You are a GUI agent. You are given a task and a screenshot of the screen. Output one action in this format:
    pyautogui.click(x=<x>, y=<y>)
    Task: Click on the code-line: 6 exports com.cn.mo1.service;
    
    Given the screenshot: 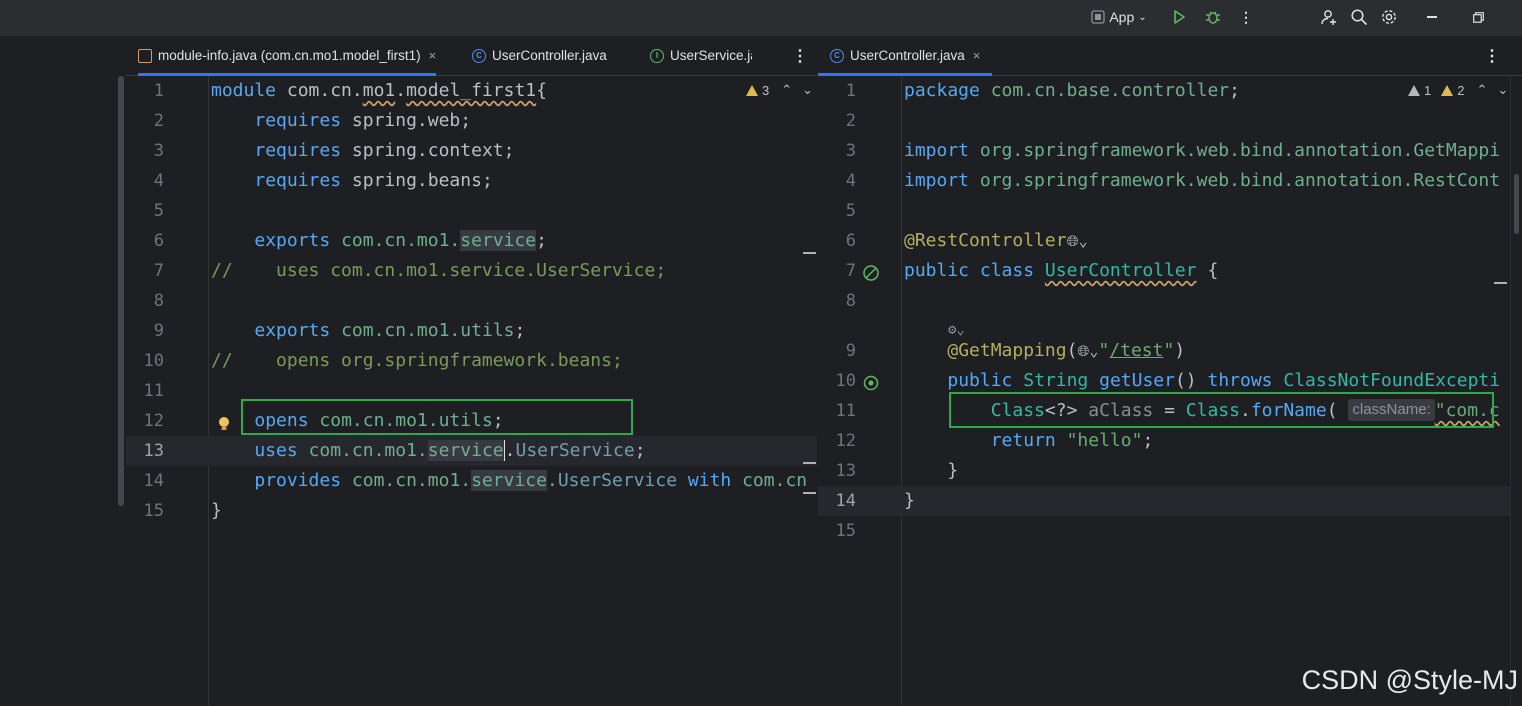 What is the action you would take?
    pyautogui.click(x=350, y=240)
    